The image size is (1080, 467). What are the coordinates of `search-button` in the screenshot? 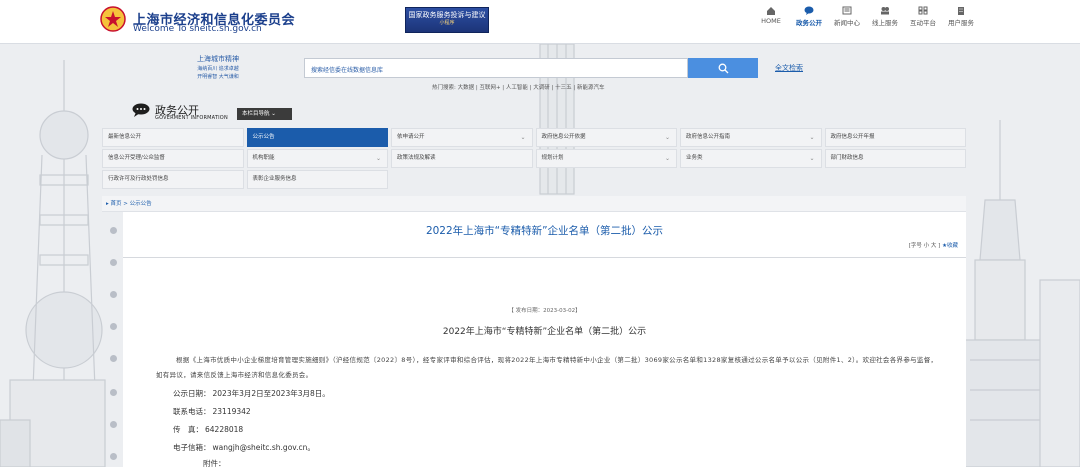 It's located at (723, 68).